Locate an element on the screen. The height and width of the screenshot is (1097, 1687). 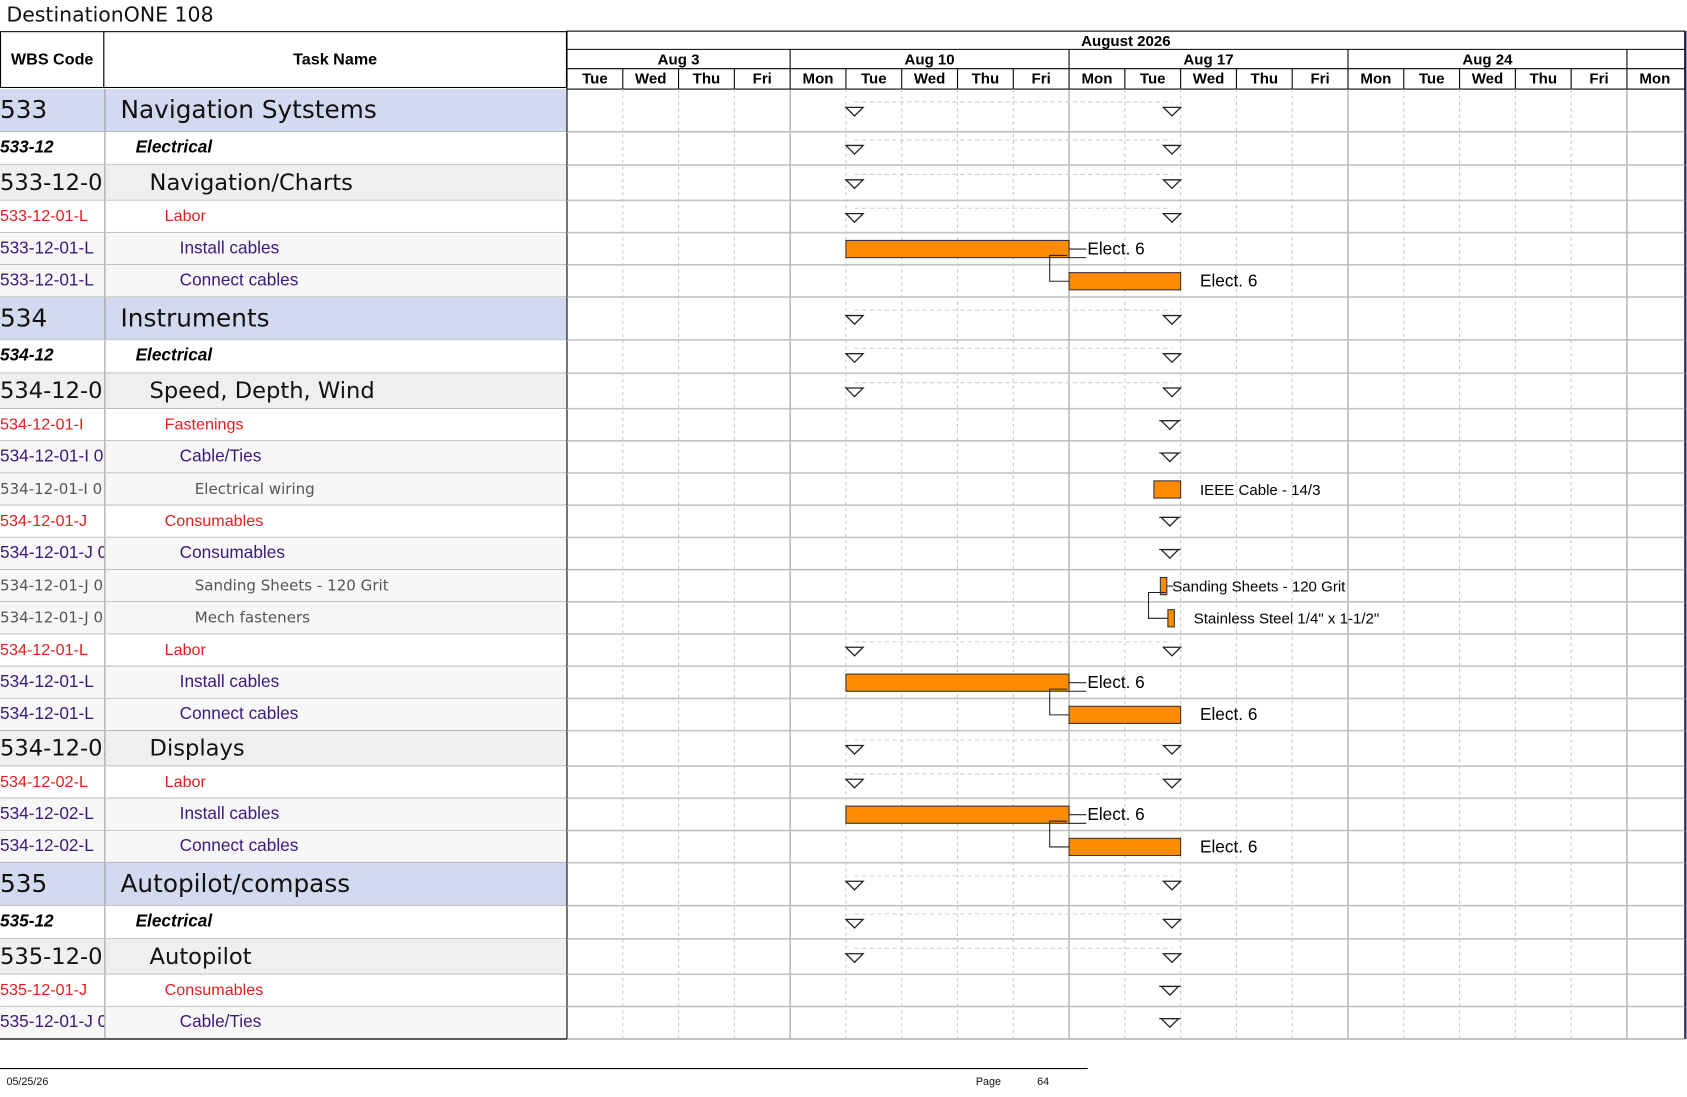
footer-divider is located at coordinates (544, 1069).